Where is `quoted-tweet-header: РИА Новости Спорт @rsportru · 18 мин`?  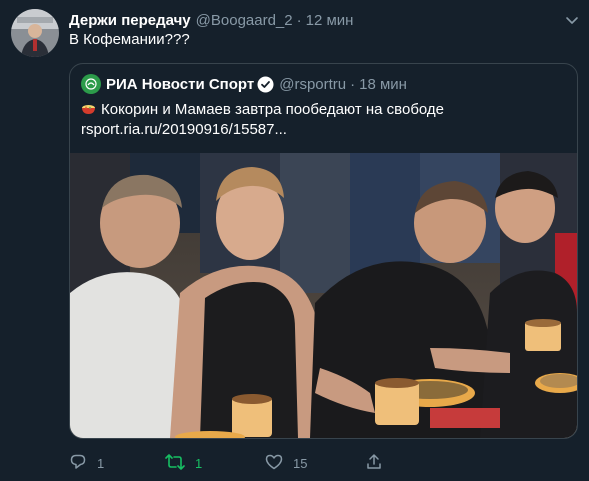
quoted-tweet-header: РИА Новости Спорт @rsportru · 18 мин is located at coordinates (244, 84).